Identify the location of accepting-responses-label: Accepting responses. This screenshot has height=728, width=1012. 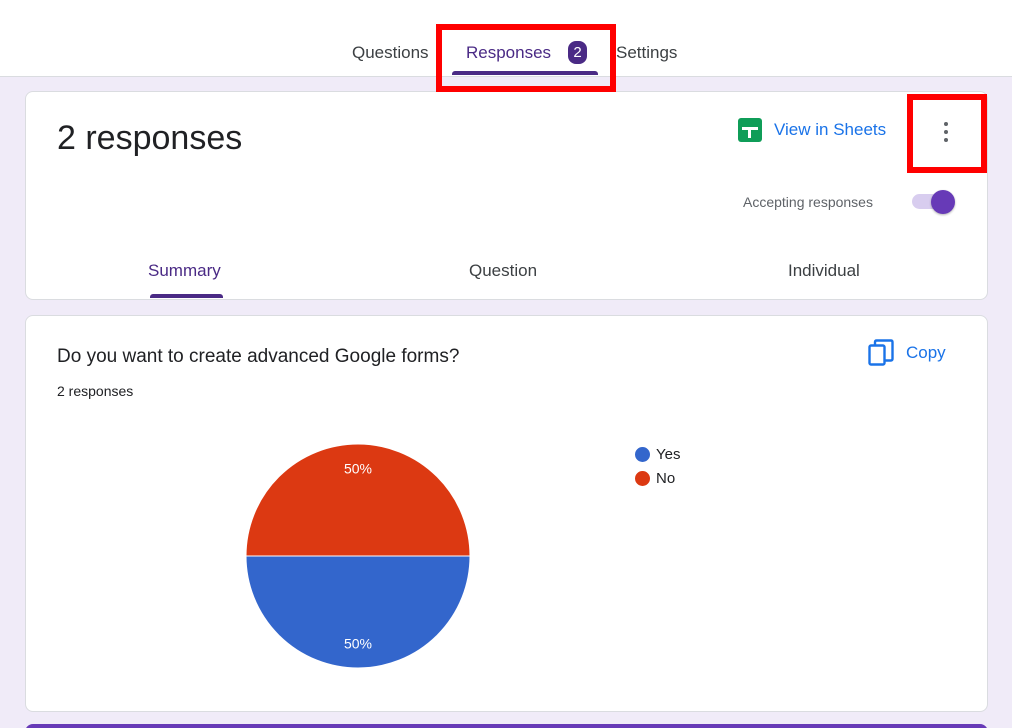
(808, 202).